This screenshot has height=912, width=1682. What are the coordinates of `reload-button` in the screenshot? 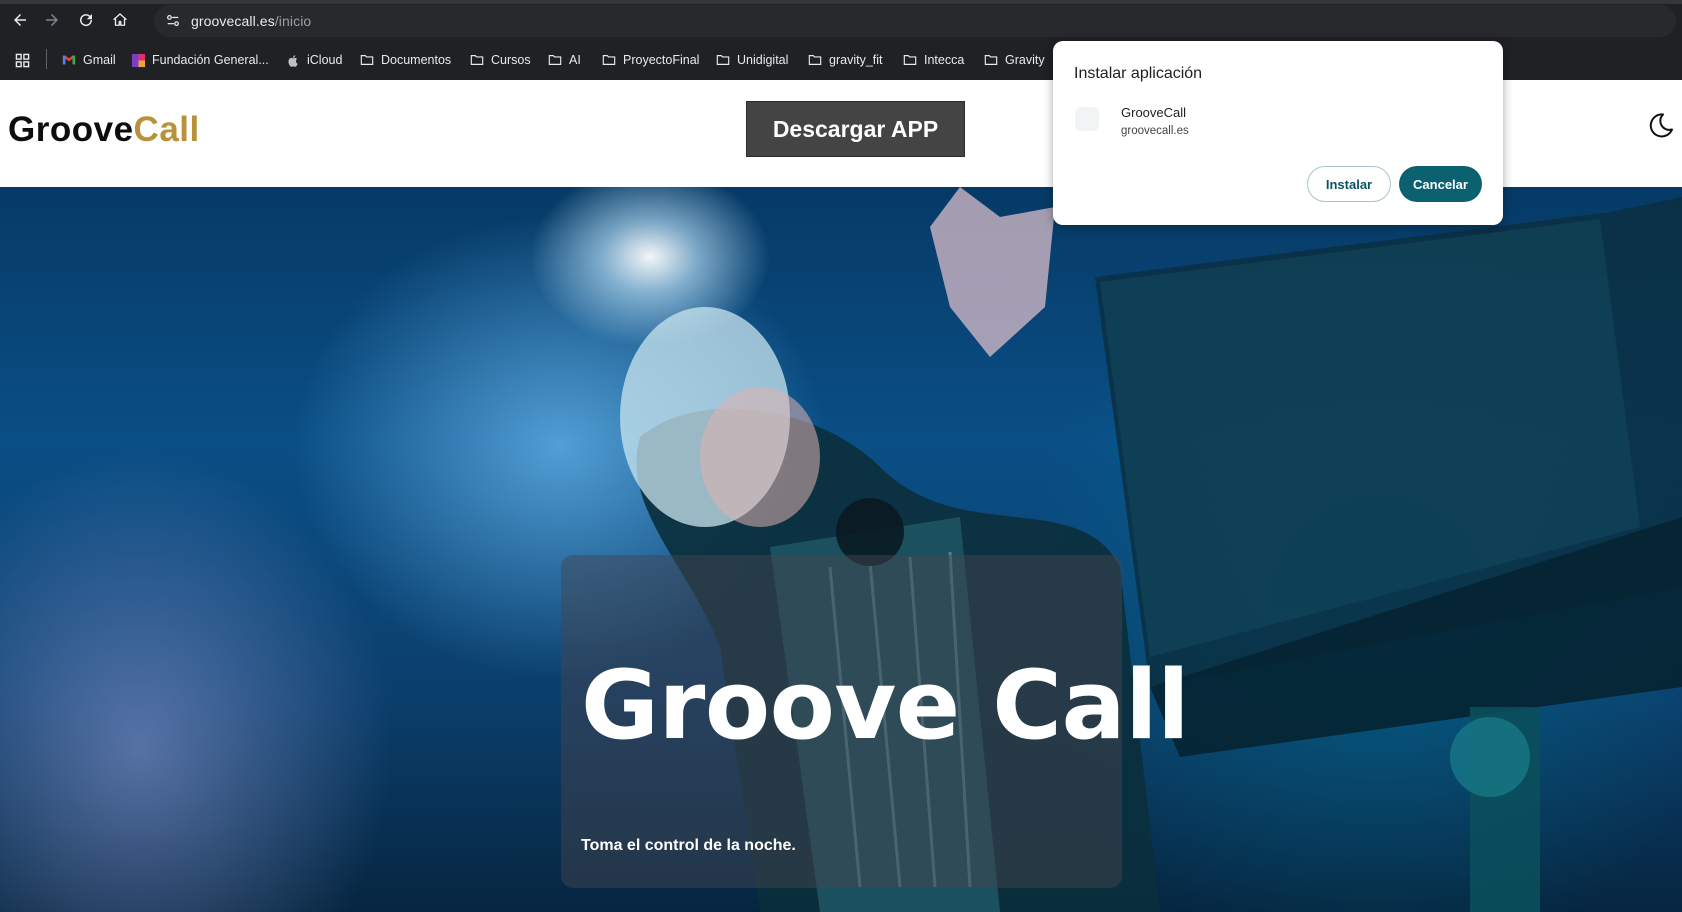 It's located at (86, 20).